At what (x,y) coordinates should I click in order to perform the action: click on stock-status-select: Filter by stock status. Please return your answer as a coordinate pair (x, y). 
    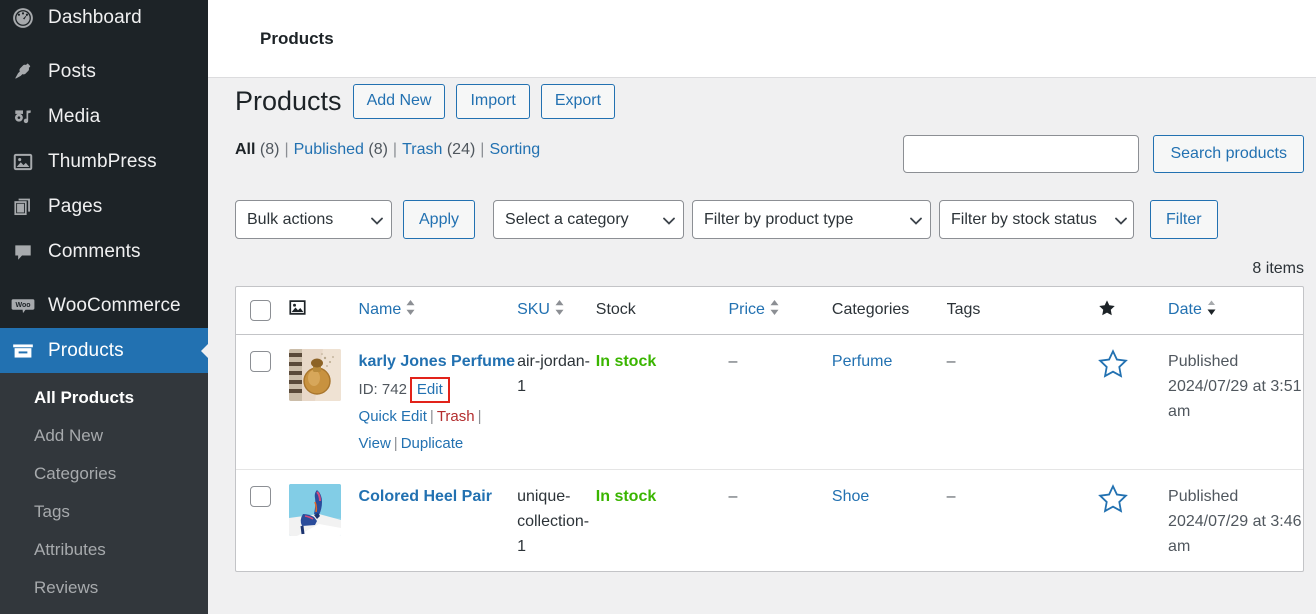
    Looking at the image, I should click on (1037, 219).